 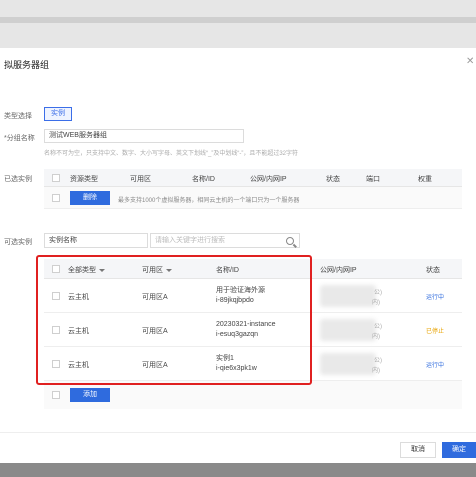 I want to click on search-placeholder: 请输入关键字进行搜索, so click(x=190, y=240).